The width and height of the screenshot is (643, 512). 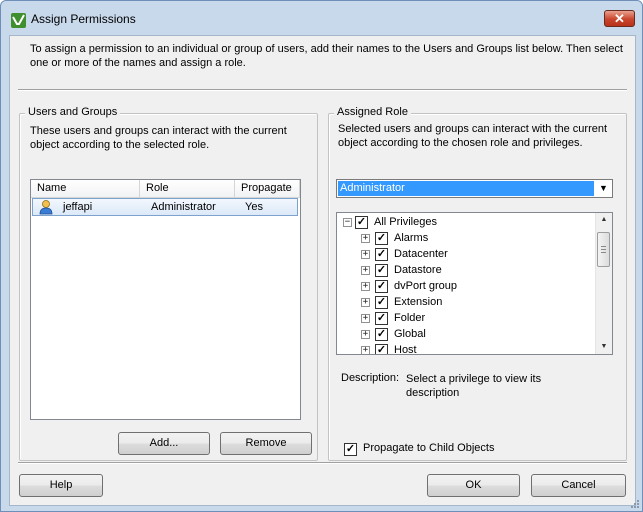 What do you see at coordinates (321, 19) in the screenshot?
I see `title-bar: Assign Permissions ✕` at bounding box center [321, 19].